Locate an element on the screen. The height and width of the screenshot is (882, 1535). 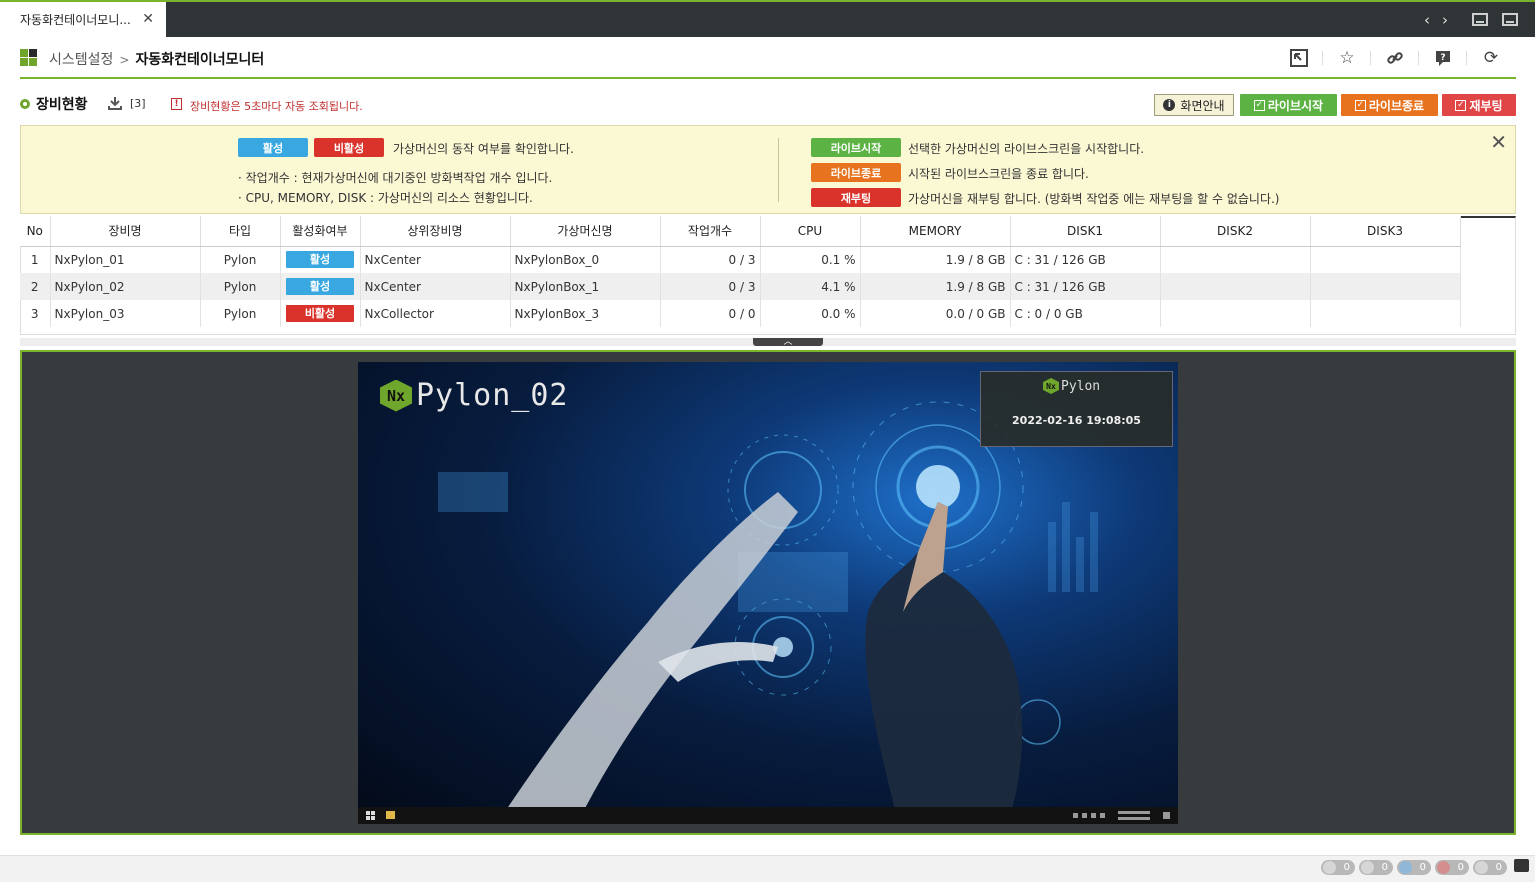
chevron-right-icon: › is located at coordinates (1445, 20).